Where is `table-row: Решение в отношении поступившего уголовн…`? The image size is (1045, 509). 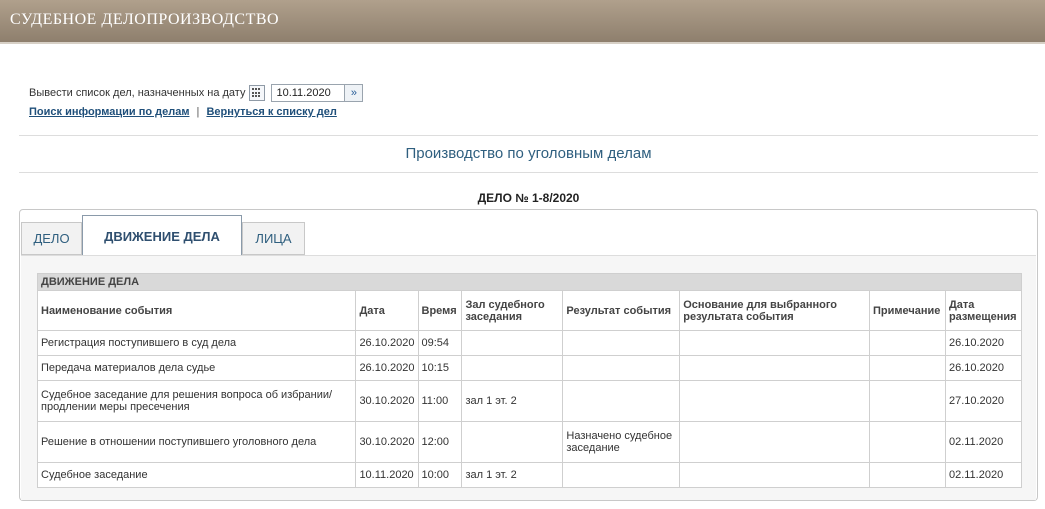
table-row: Решение в отношении поступившего уголовн… is located at coordinates (529, 442).